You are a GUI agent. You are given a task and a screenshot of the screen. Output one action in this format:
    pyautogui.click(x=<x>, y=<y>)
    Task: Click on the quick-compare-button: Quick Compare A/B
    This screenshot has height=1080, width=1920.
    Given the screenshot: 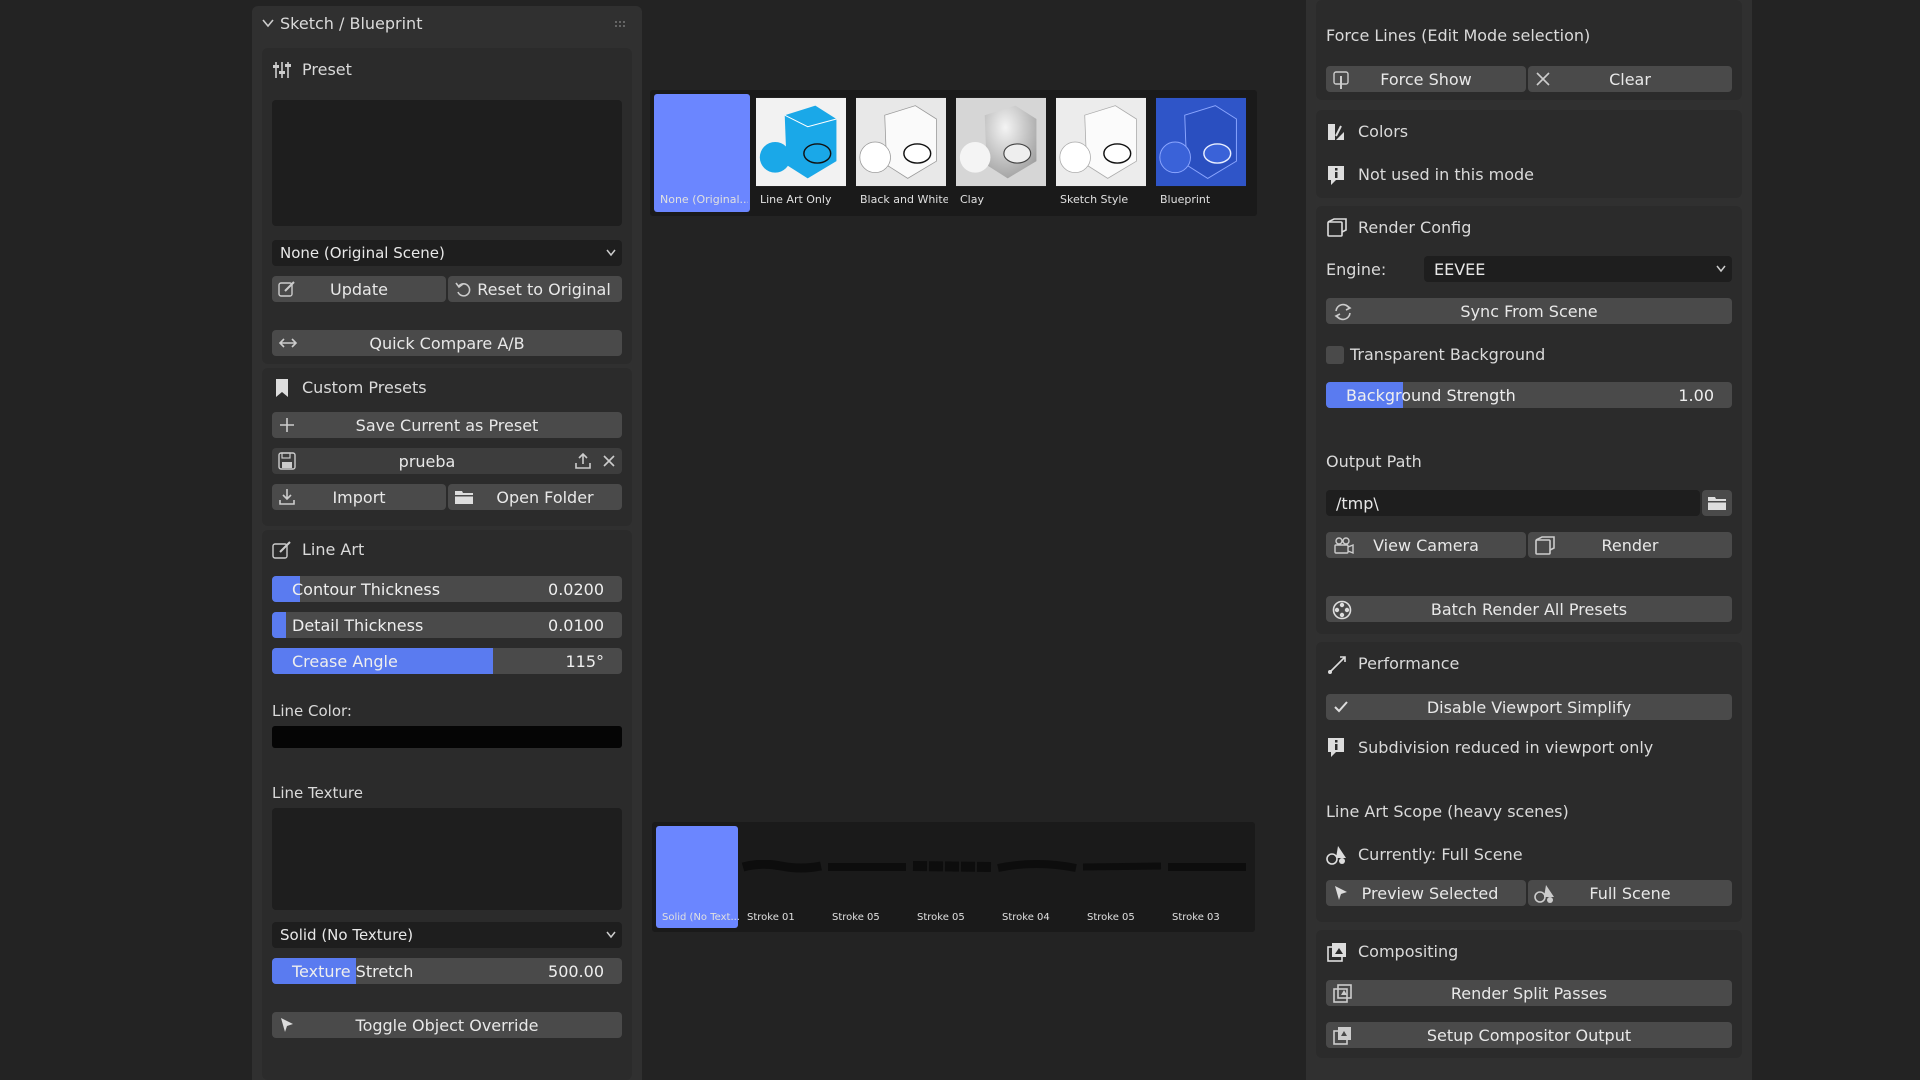 What is the action you would take?
    pyautogui.click(x=447, y=343)
    